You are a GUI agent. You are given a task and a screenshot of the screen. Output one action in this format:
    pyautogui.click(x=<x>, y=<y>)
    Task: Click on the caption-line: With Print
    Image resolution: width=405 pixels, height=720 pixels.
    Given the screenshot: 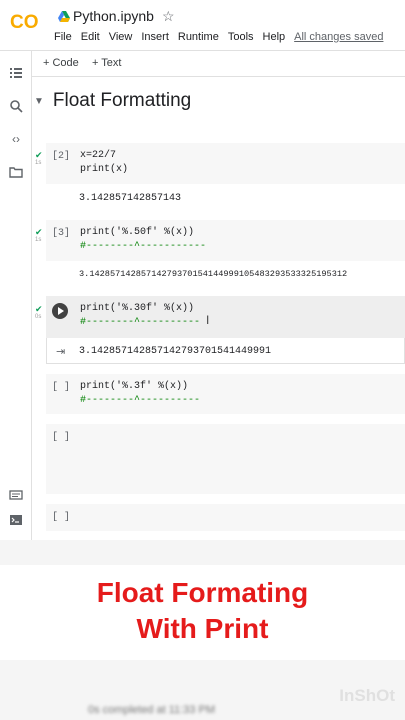 What is the action you would take?
    pyautogui.click(x=202, y=628)
    